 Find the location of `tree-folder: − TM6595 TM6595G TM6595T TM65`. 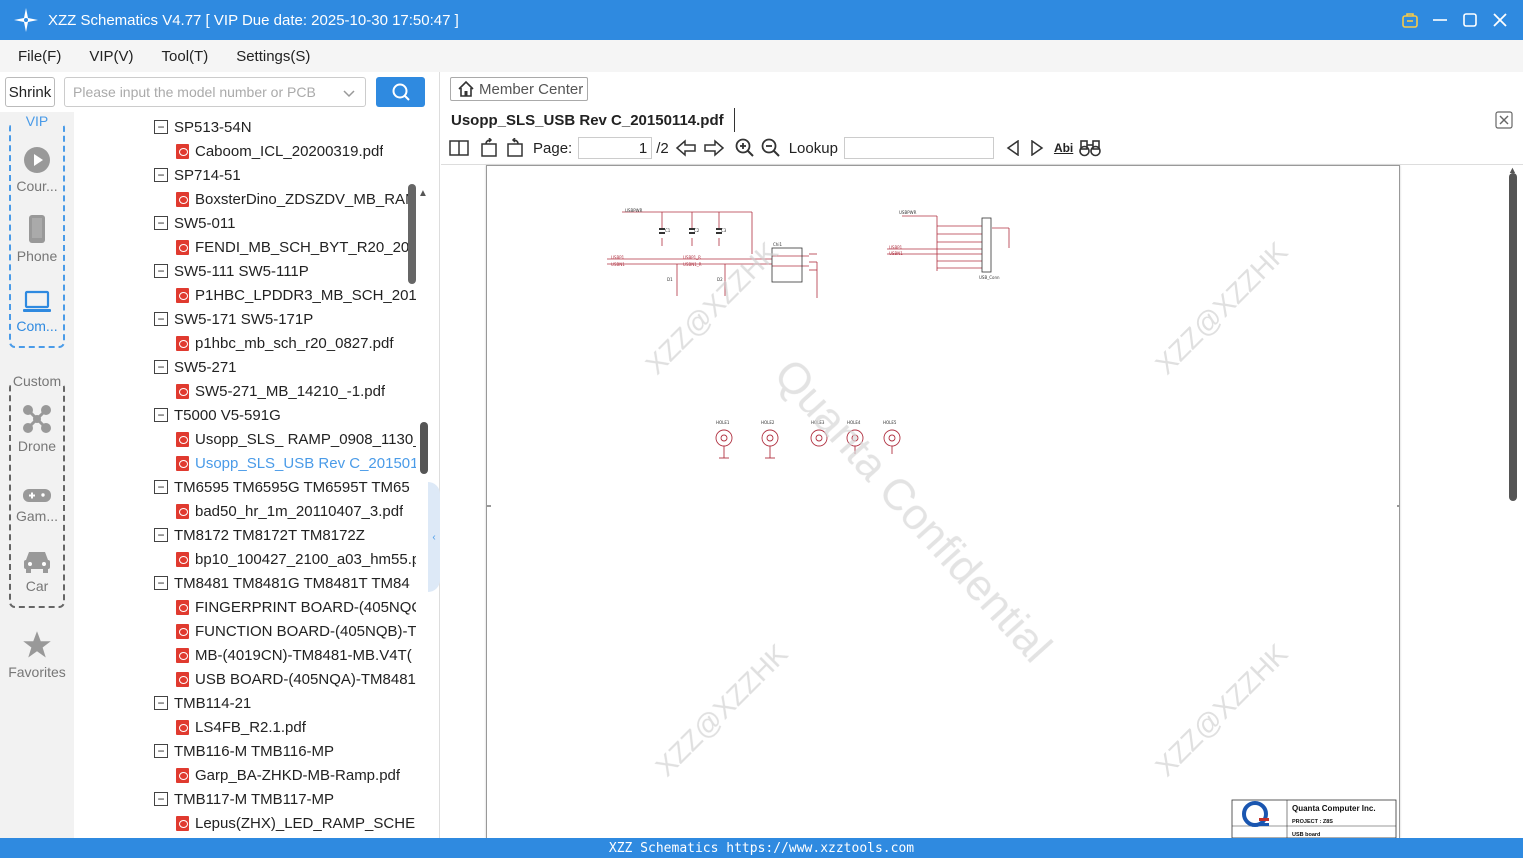

tree-folder: − TM6595 TM6595G TM6595T TM65 is located at coordinates (282, 487).